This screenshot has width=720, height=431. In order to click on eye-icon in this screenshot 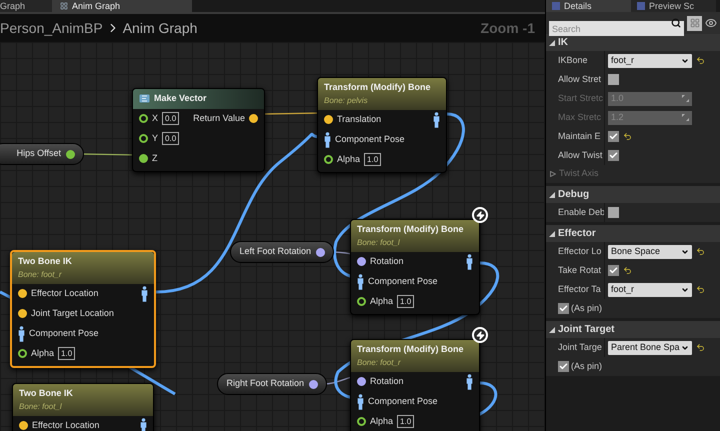, I will do `click(711, 23)`.